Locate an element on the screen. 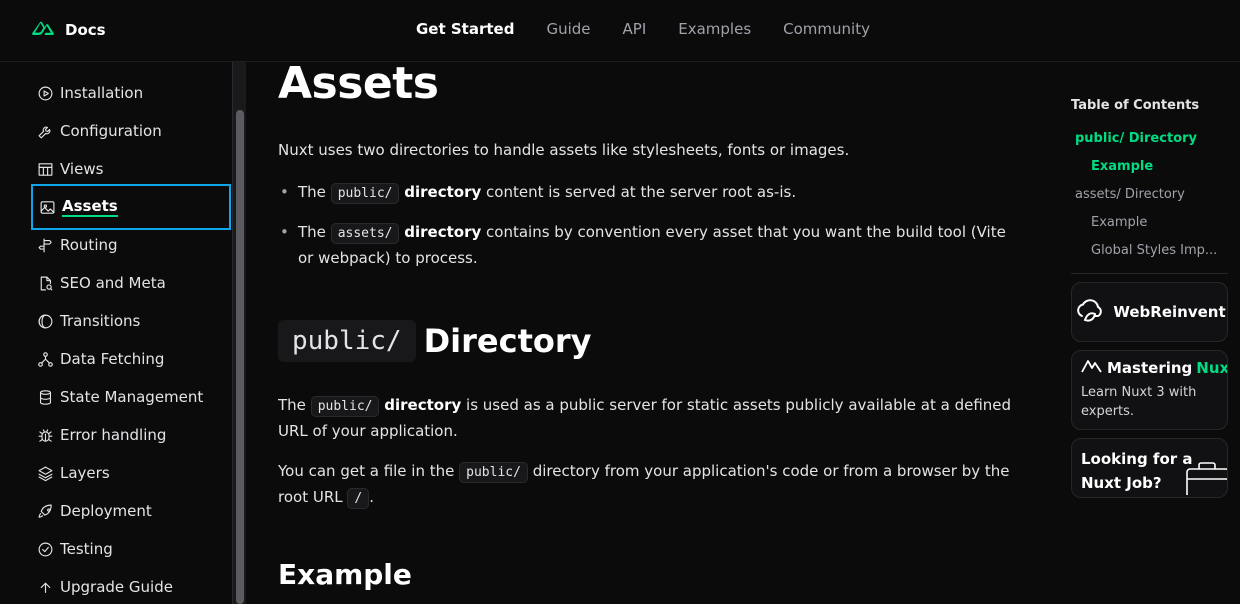 The width and height of the screenshot is (1240, 604). webreinvent-card: WebReinvent is located at coordinates (1149, 312).